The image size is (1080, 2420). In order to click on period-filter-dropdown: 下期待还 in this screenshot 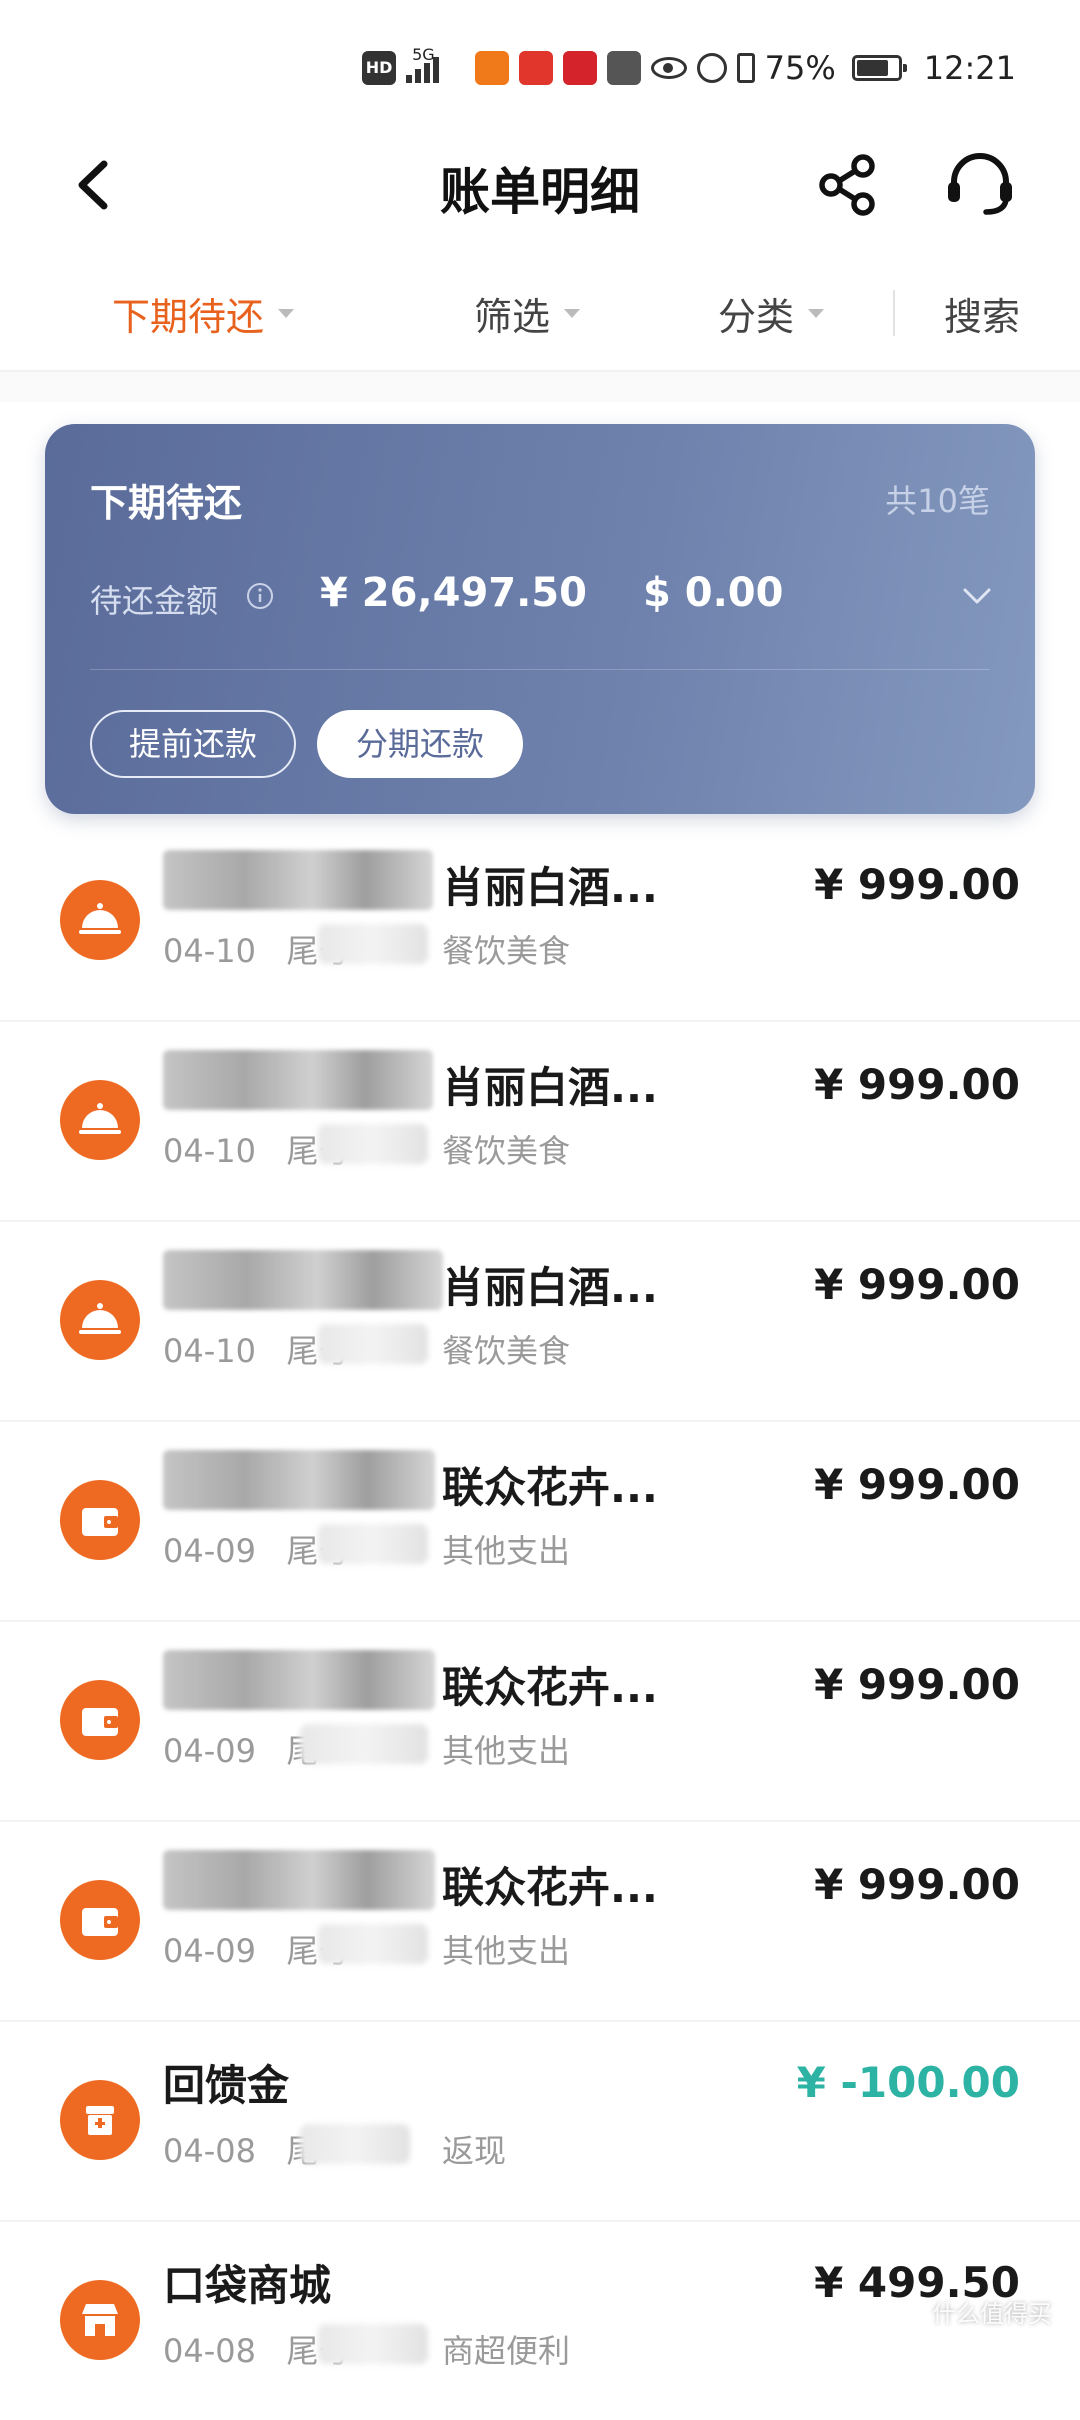, I will do `click(203, 313)`.